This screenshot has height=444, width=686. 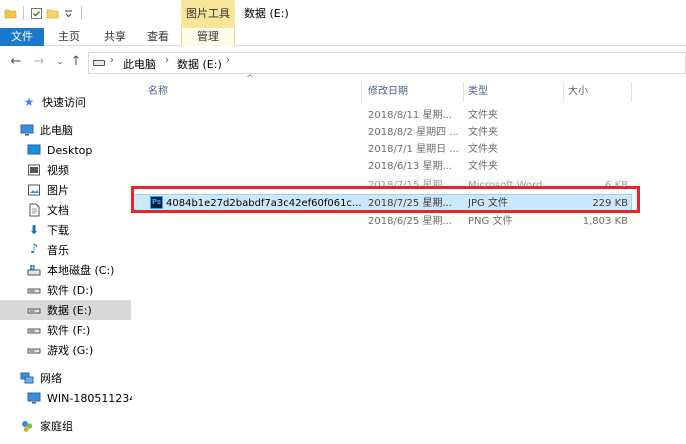 What do you see at coordinates (70, 150) in the screenshot?
I see `sidebar-item-label: Desktop` at bounding box center [70, 150].